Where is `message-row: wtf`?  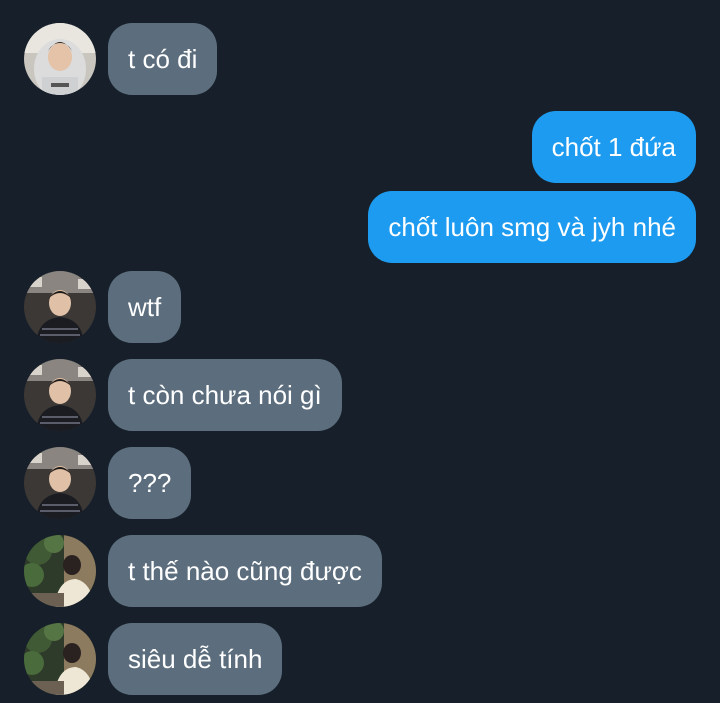 message-row: wtf is located at coordinates (360, 307).